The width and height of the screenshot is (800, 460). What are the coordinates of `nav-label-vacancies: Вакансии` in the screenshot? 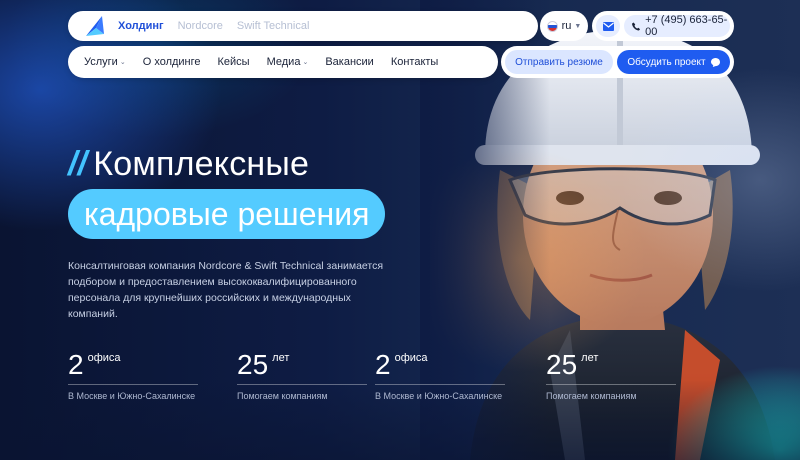 It's located at (349, 62).